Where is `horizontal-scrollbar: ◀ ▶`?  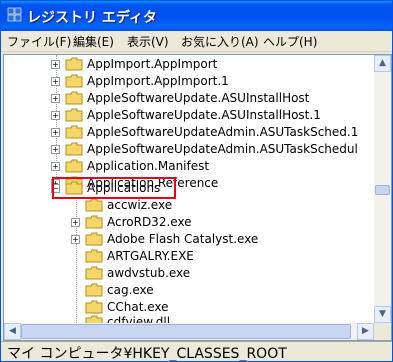
horizontal-scrollbar: ◀ ▶ is located at coordinates (189, 331).